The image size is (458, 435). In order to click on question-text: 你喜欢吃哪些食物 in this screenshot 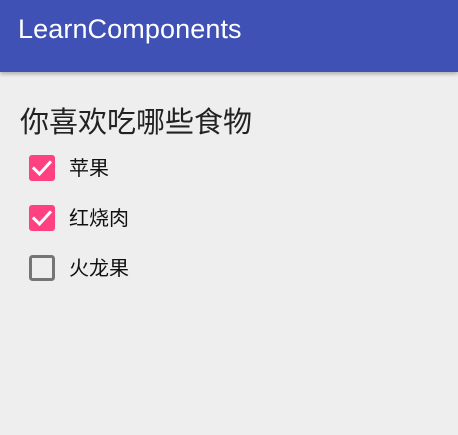, I will do `click(136, 122)`.